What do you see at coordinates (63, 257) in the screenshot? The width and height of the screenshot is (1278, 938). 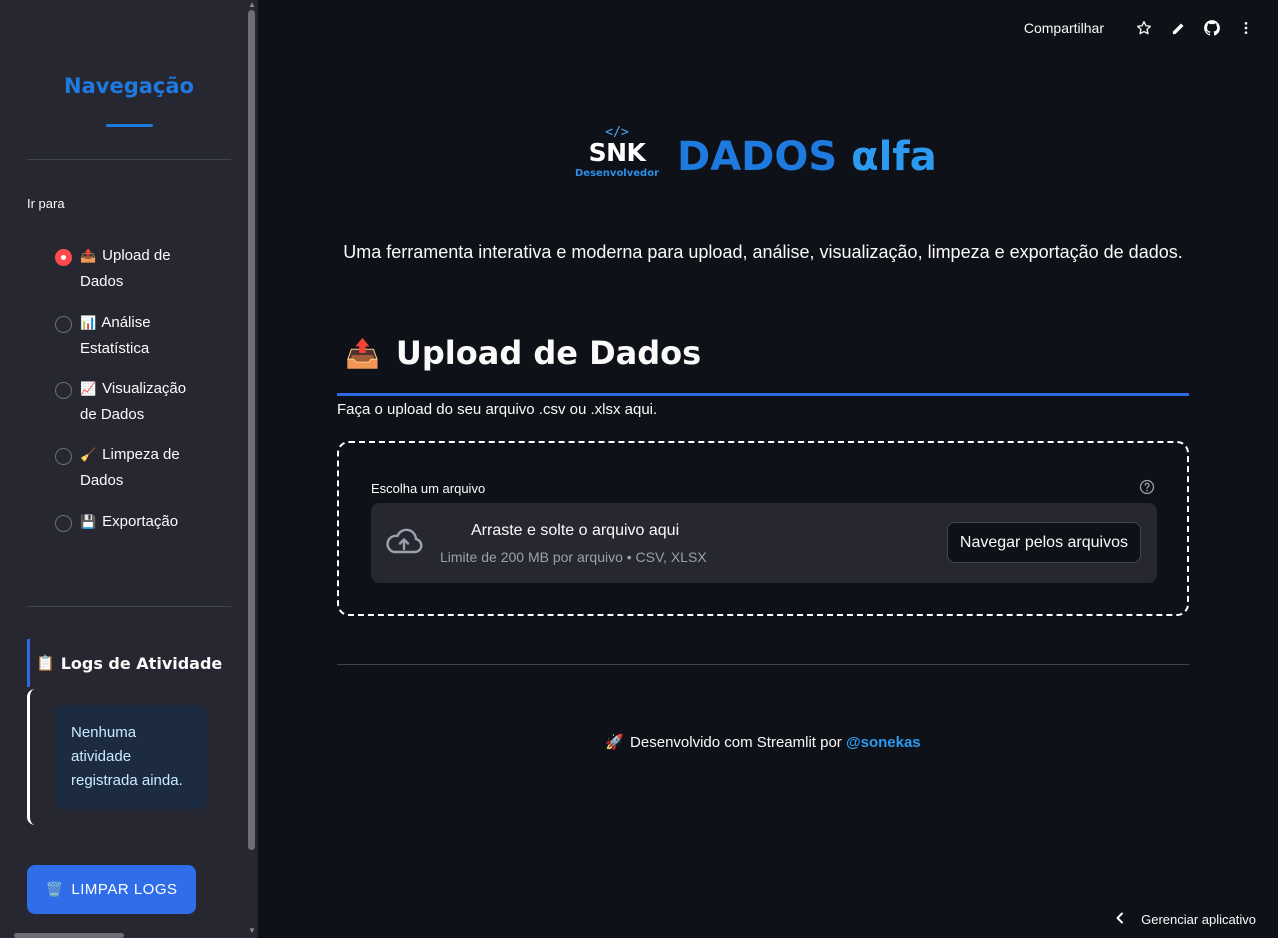 I see `radio-selected-icon` at bounding box center [63, 257].